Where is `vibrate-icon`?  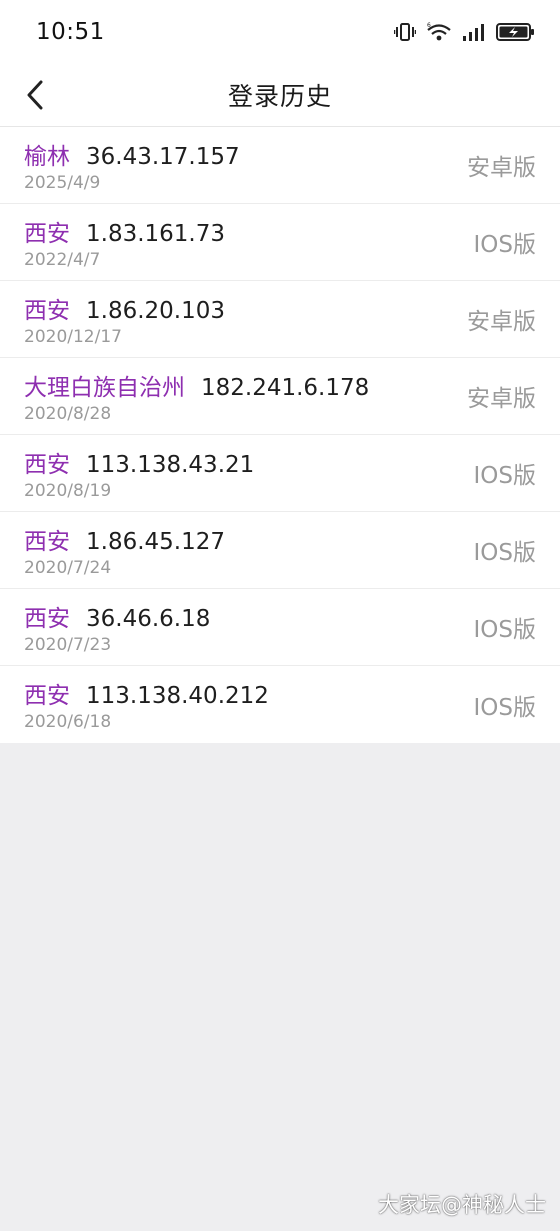
vibrate-icon is located at coordinates (405, 32).